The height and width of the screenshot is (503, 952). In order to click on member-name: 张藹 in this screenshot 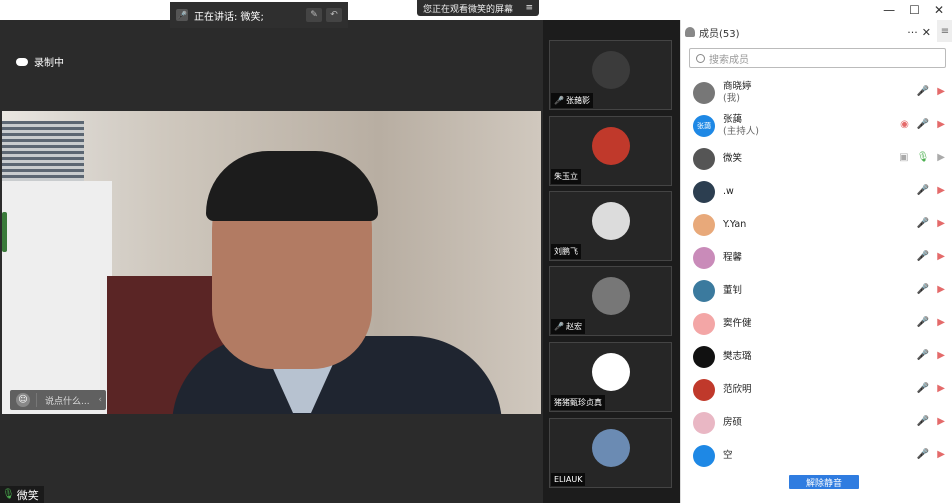, I will do `click(733, 119)`.